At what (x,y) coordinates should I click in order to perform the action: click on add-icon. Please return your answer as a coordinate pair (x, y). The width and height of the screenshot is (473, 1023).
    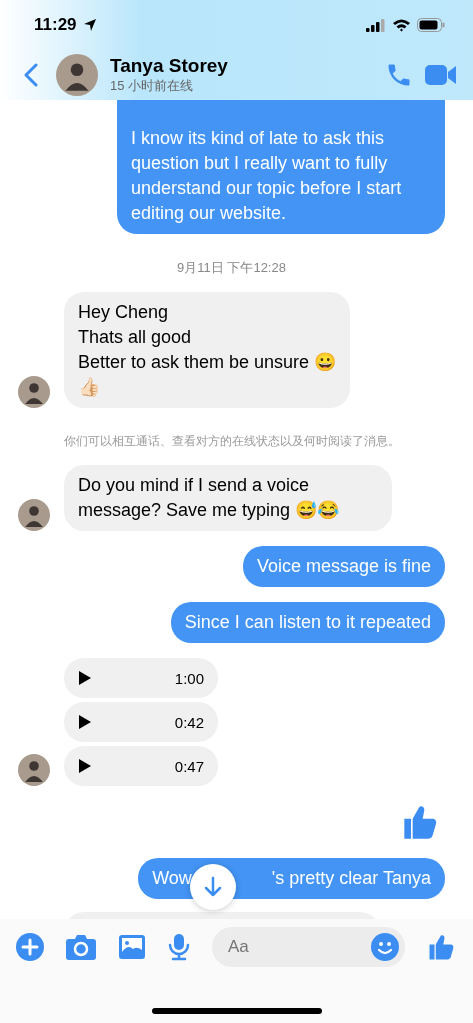
    Looking at the image, I should click on (30, 947).